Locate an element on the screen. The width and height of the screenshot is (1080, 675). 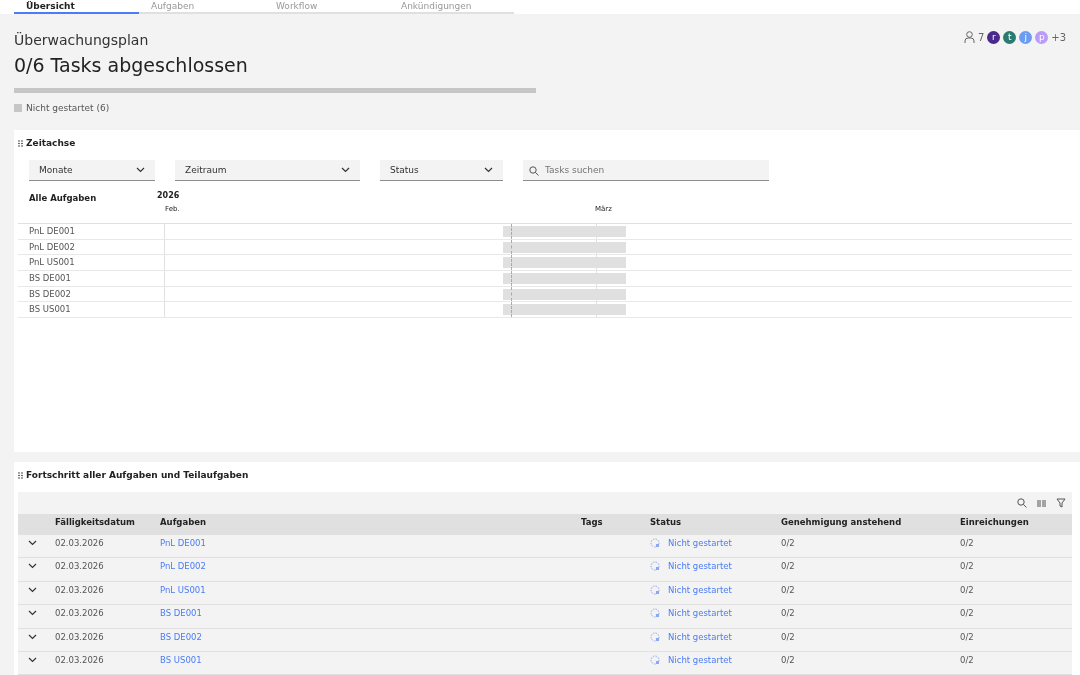
task-link: BS DE001 is located at coordinates (181, 613).